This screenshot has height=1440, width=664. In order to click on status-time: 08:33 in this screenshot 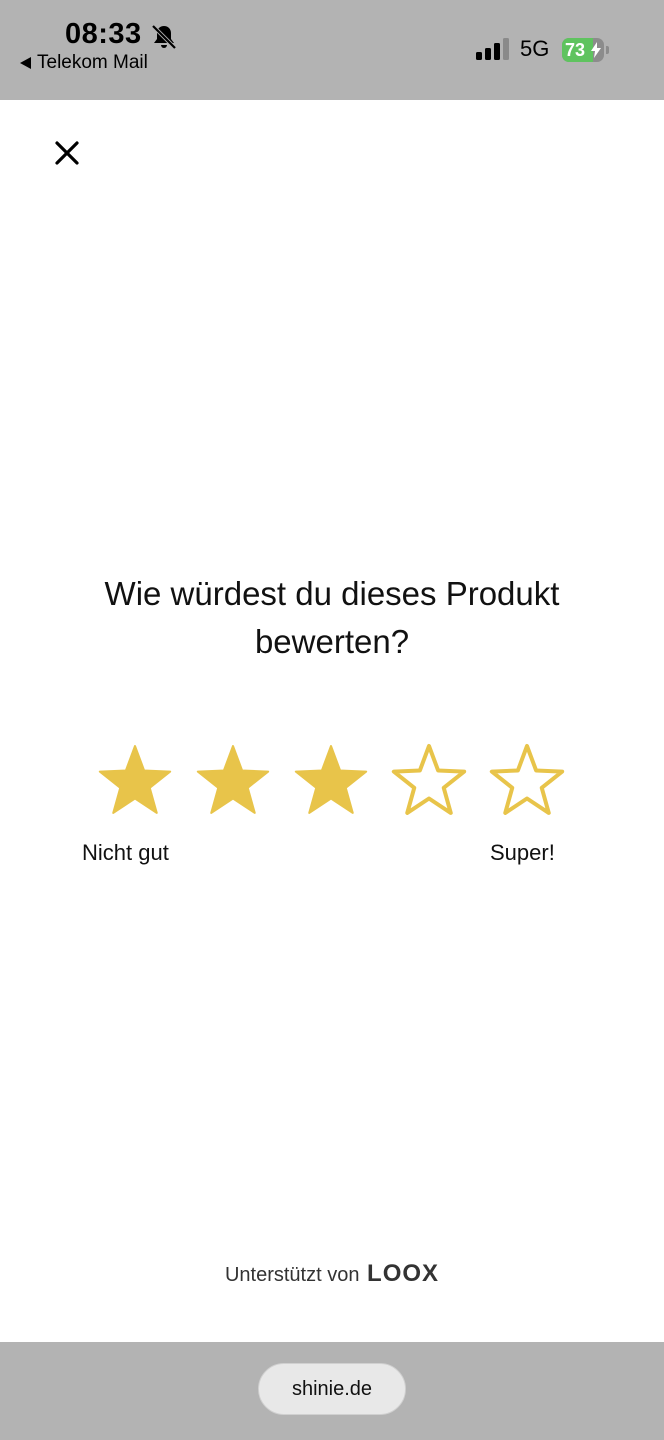, I will do `click(103, 34)`.